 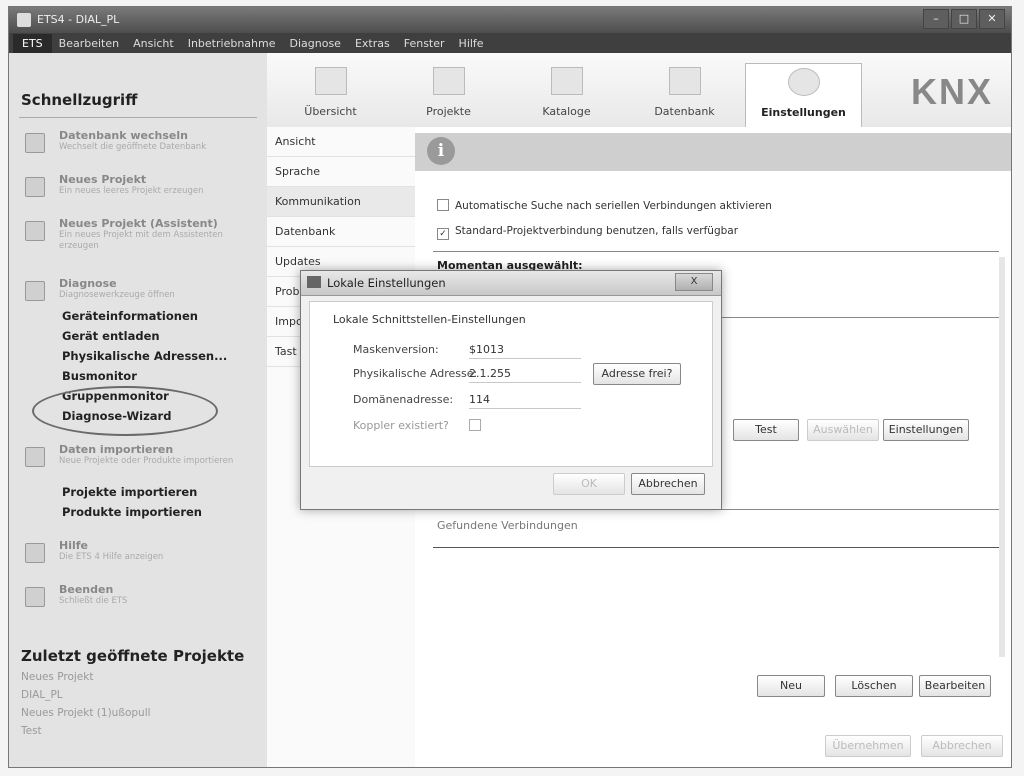 What do you see at coordinates (89, 43) in the screenshot?
I see `menu-bearbeiten: Bearbeiten` at bounding box center [89, 43].